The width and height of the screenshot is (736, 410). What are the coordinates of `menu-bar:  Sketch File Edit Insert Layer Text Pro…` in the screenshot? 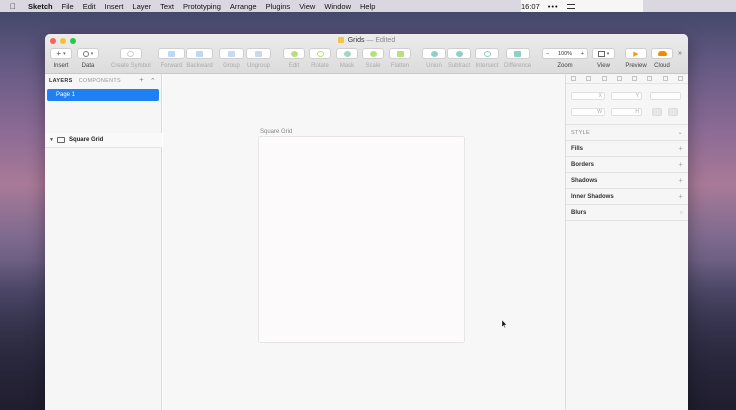 It's located at (368, 6).